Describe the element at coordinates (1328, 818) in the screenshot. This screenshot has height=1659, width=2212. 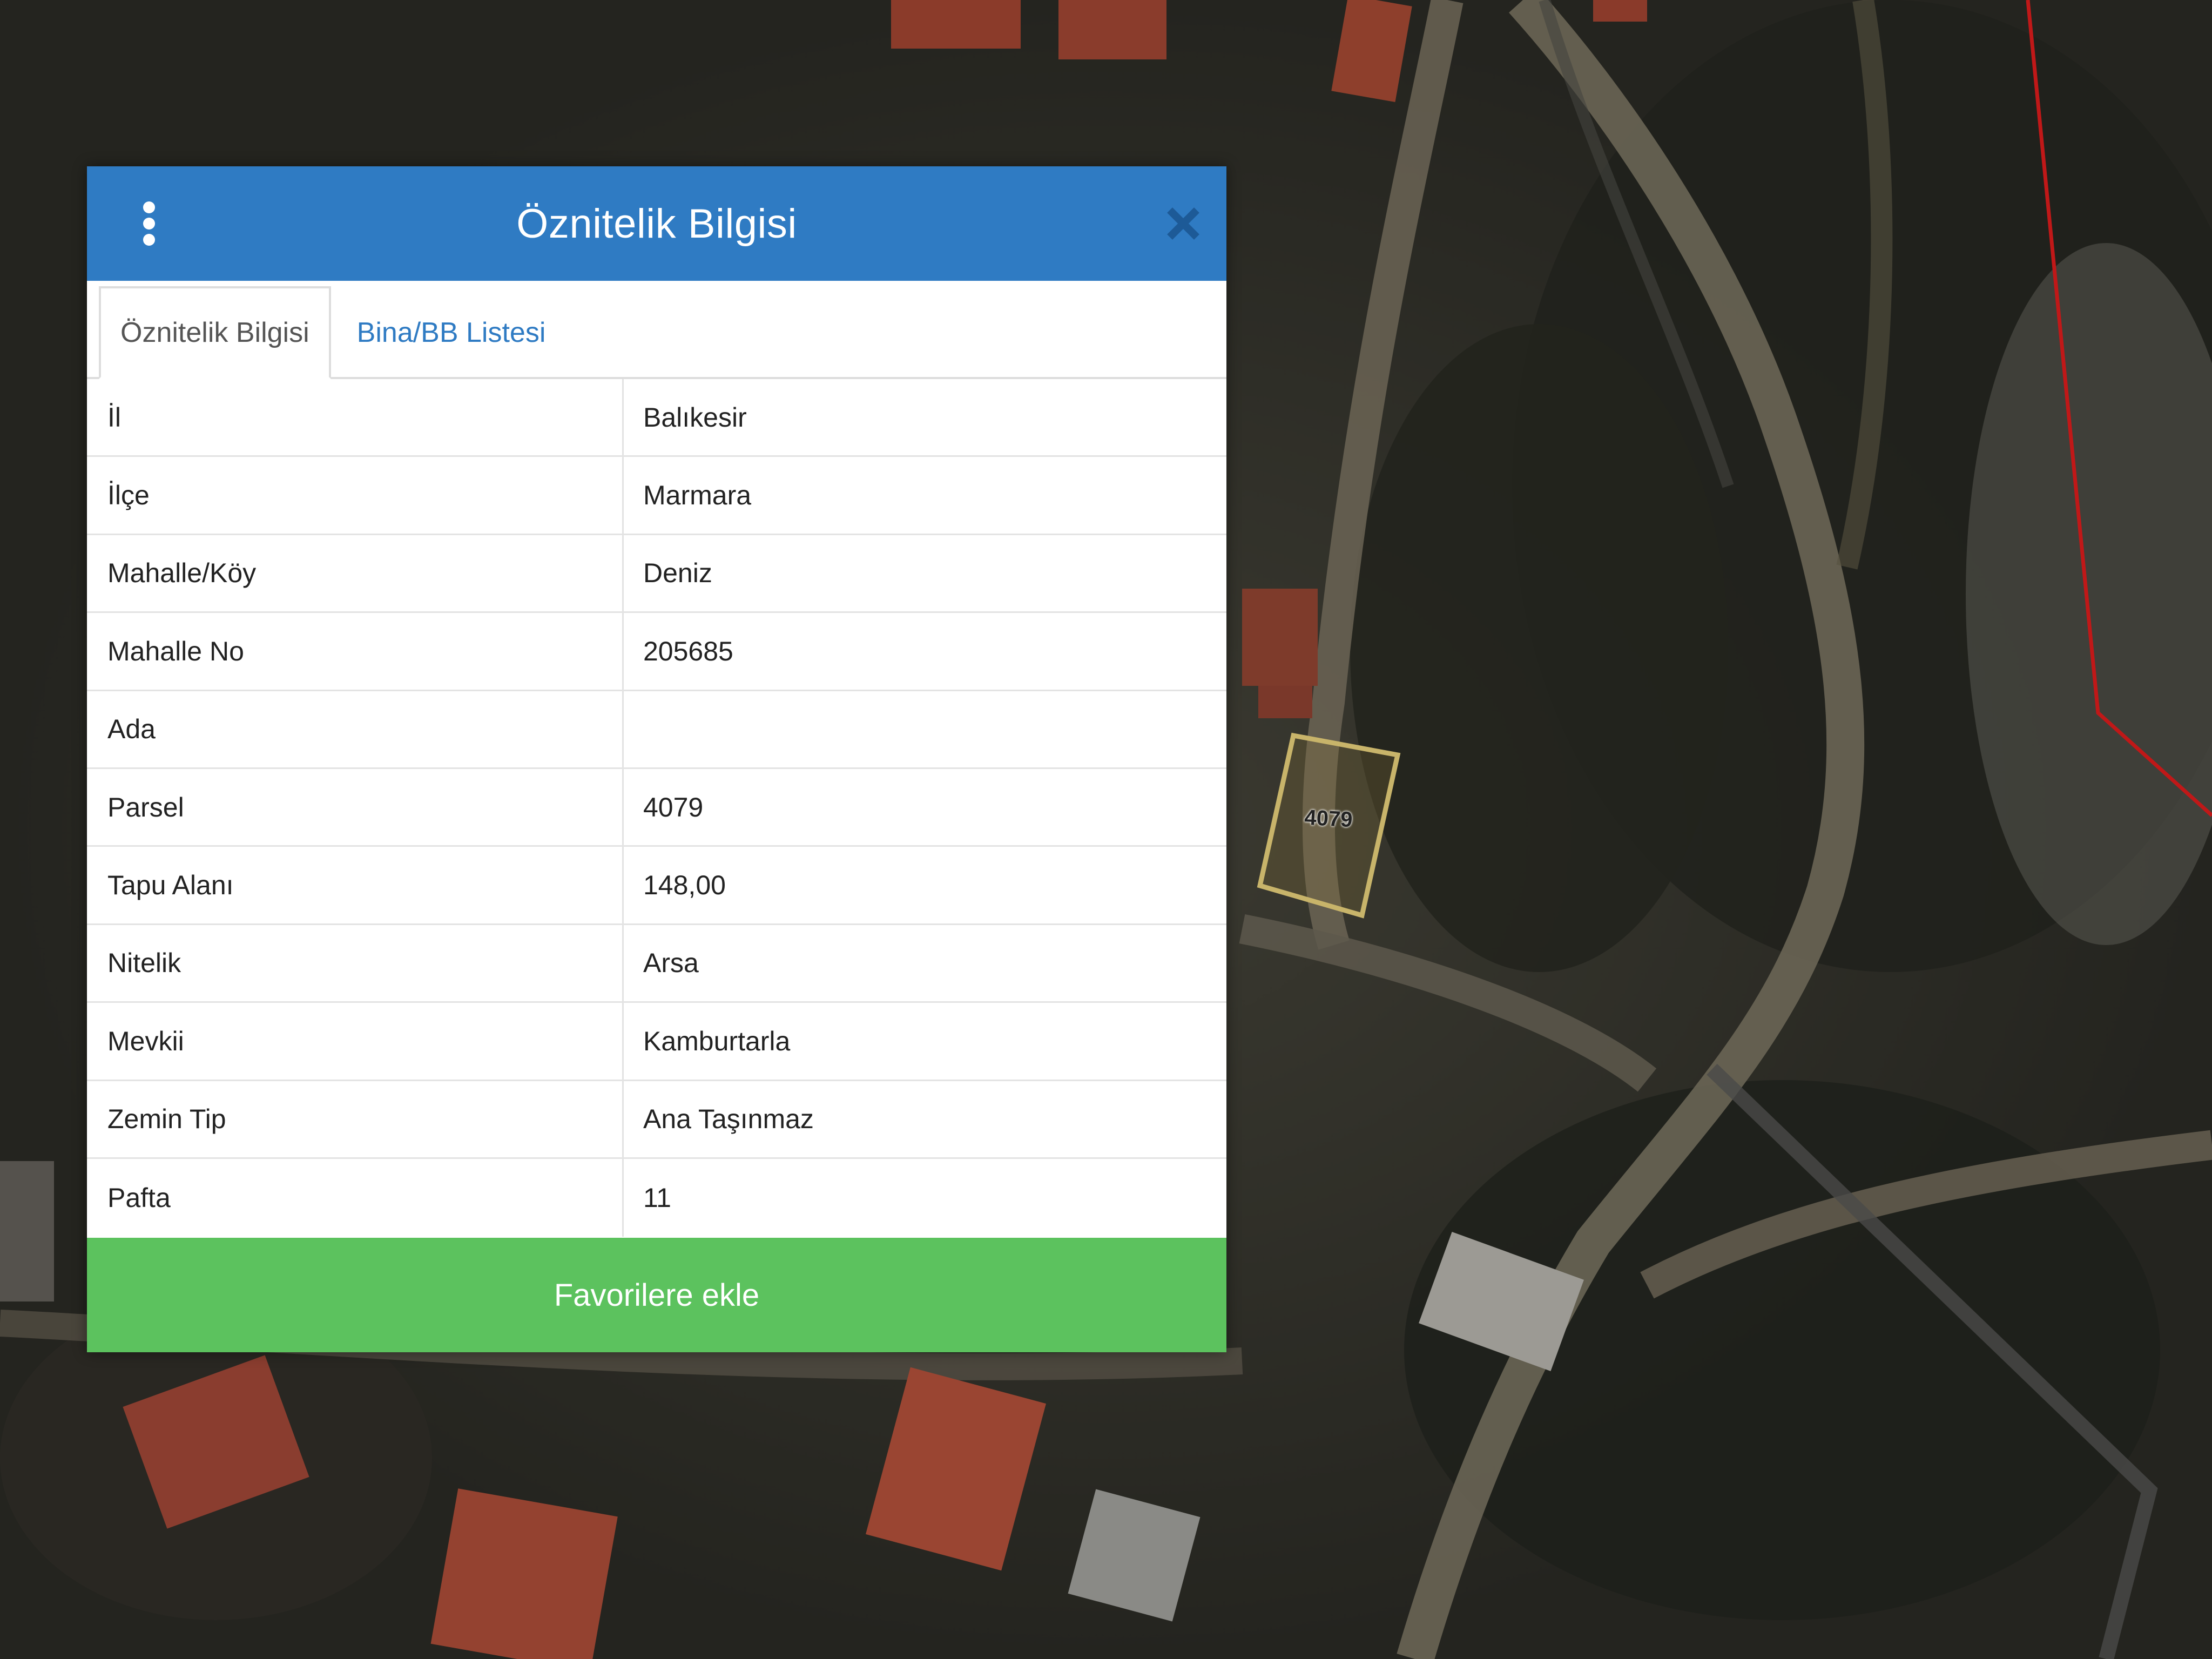
I see `parcel-label: 4079` at that location.